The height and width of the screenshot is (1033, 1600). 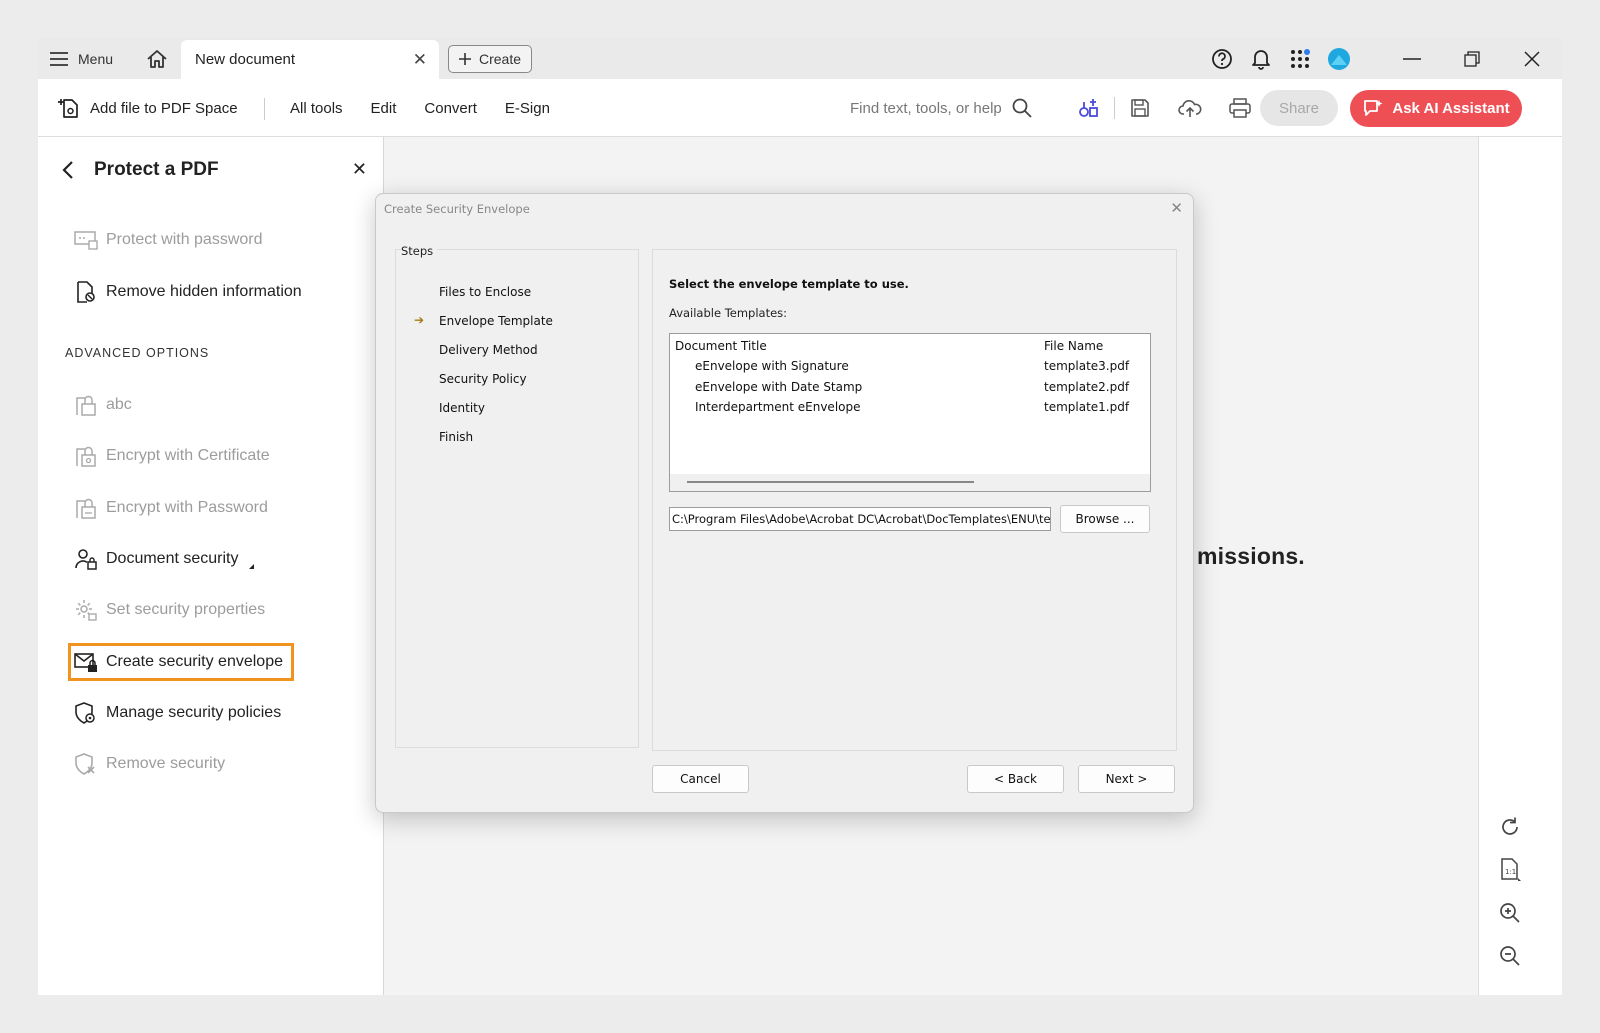 What do you see at coordinates (137, 353) in the screenshot?
I see `advanced-options-heading: ADVANCED OPTIONS` at bounding box center [137, 353].